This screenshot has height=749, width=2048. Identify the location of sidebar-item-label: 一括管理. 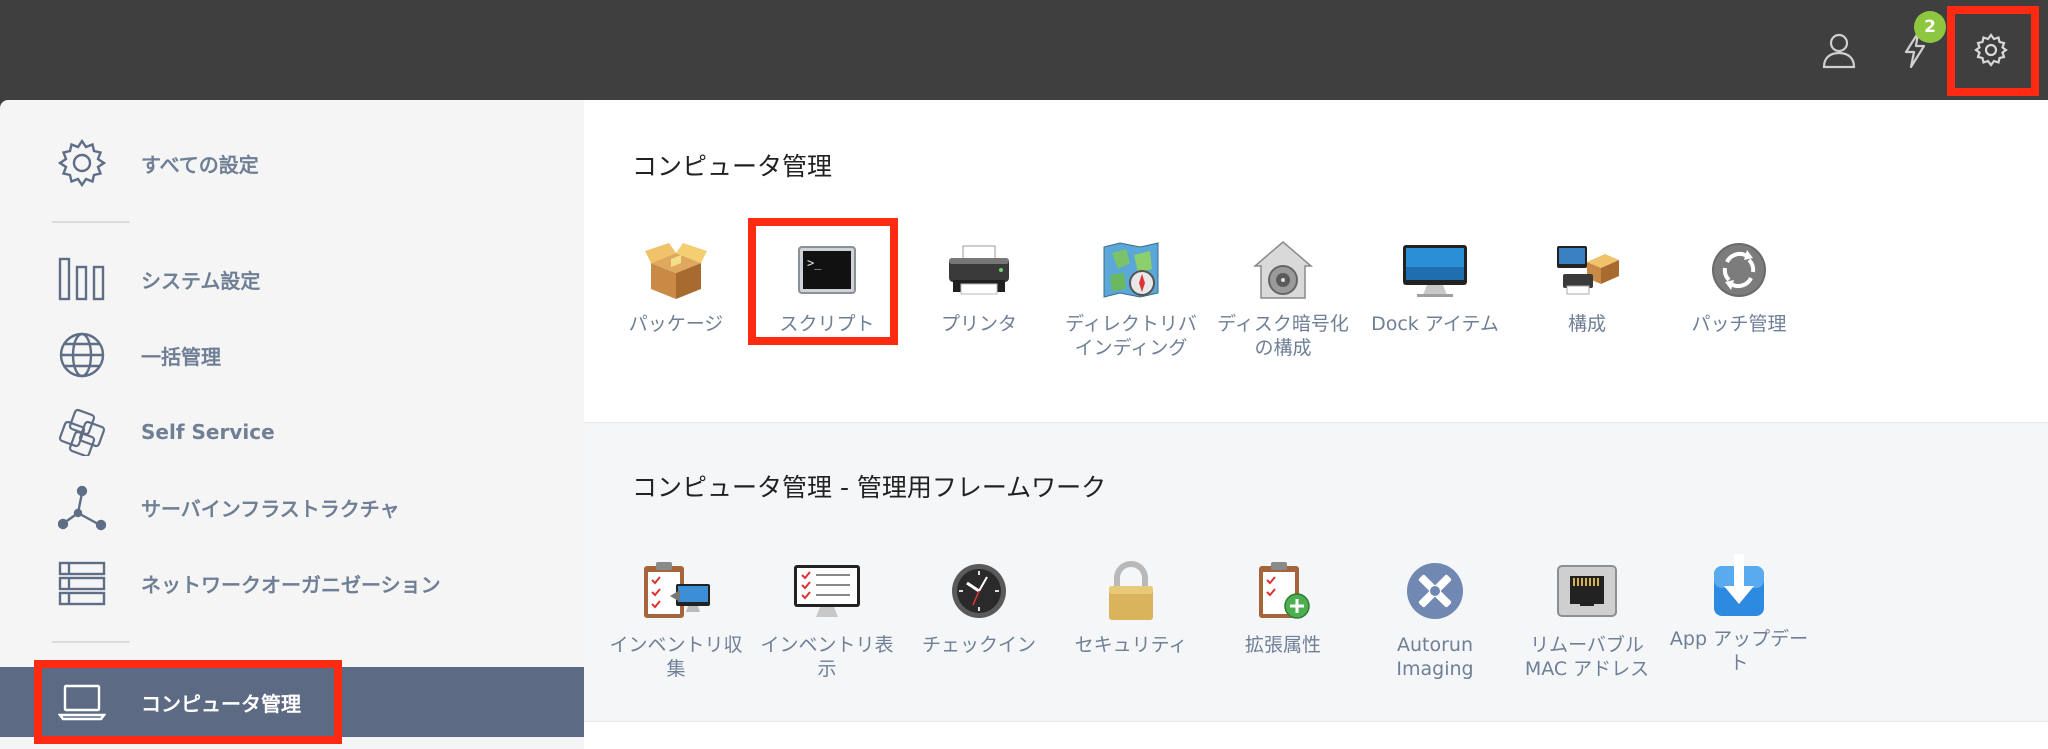
(181, 356).